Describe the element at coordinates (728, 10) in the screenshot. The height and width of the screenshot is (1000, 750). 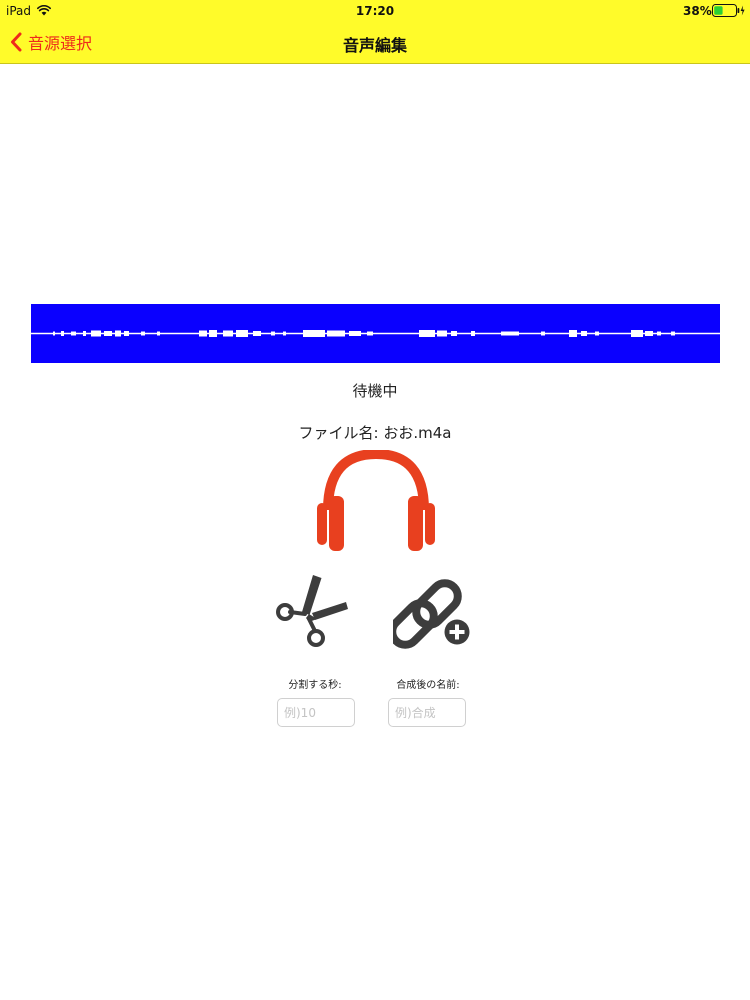
I see `battery-icon` at that location.